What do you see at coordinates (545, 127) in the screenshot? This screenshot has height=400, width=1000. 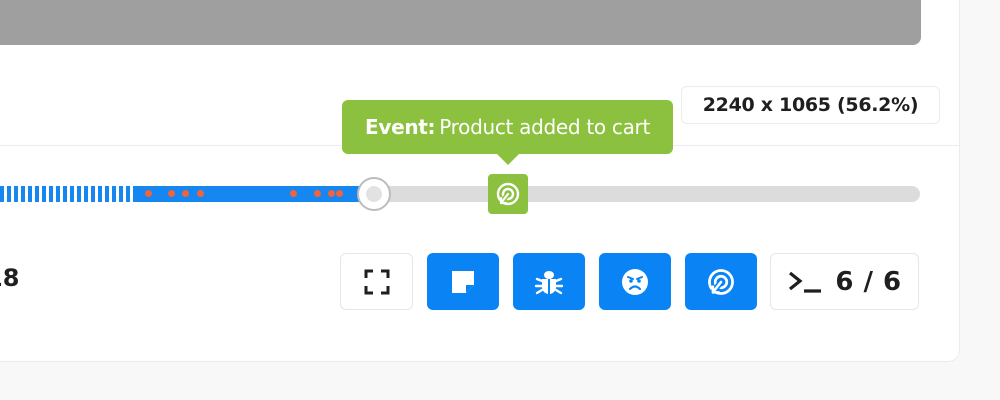 I see `tooltip-text: Product added to cart` at bounding box center [545, 127].